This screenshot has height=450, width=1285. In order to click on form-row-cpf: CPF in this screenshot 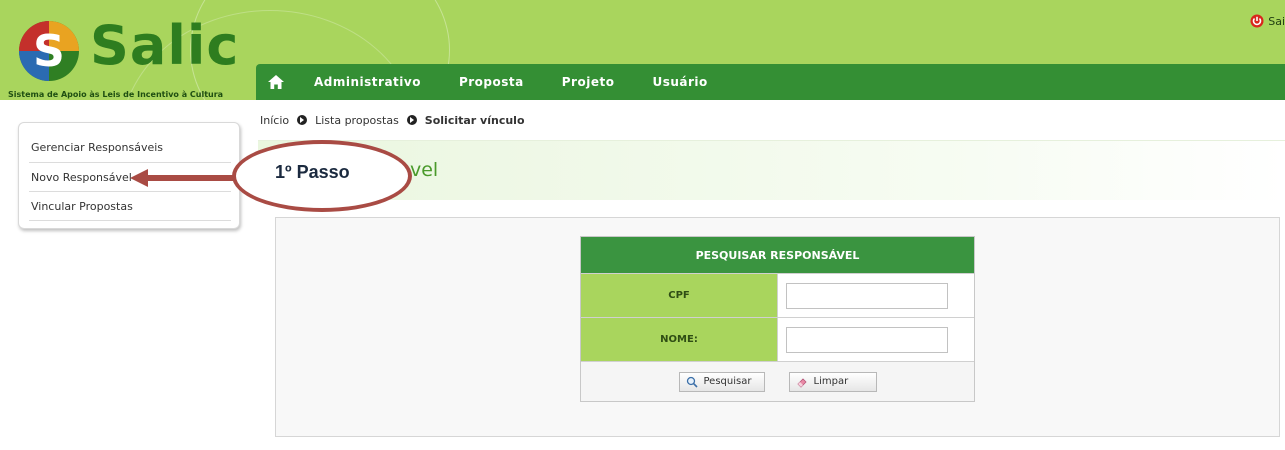, I will do `click(777, 295)`.